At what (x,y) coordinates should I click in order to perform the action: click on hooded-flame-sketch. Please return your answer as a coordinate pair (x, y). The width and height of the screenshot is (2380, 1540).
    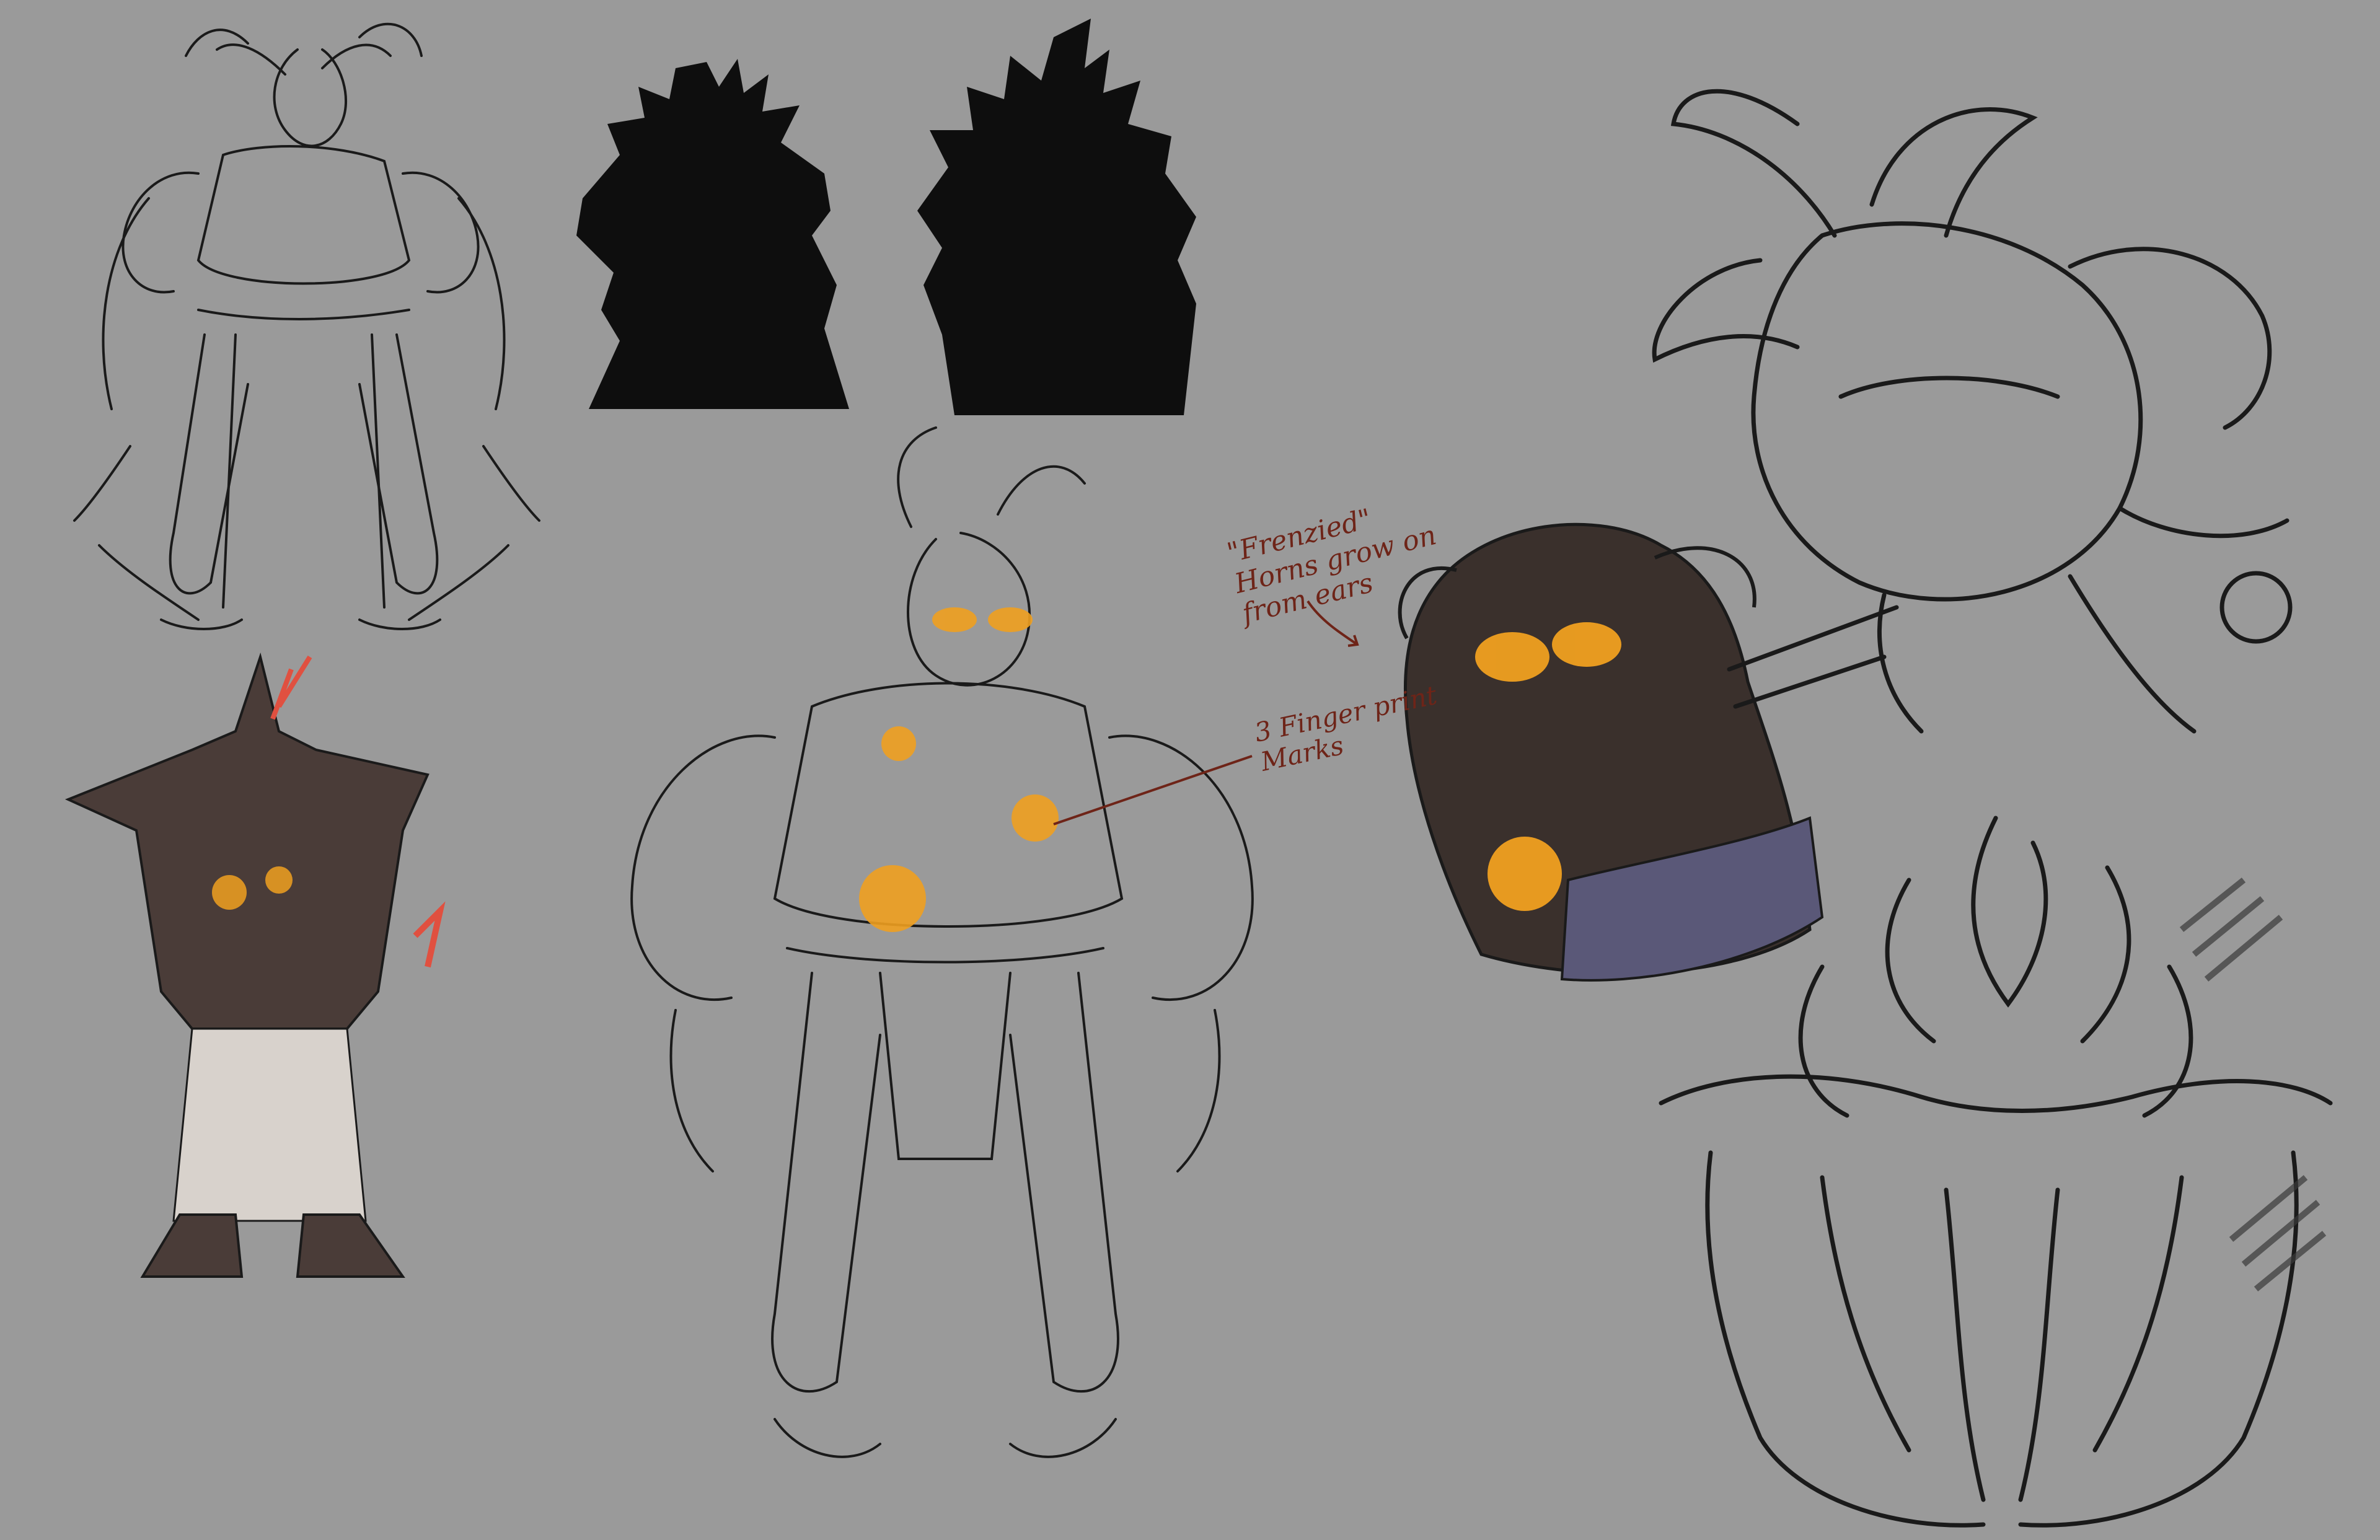
    Looking at the image, I should click on (1996, 1172).